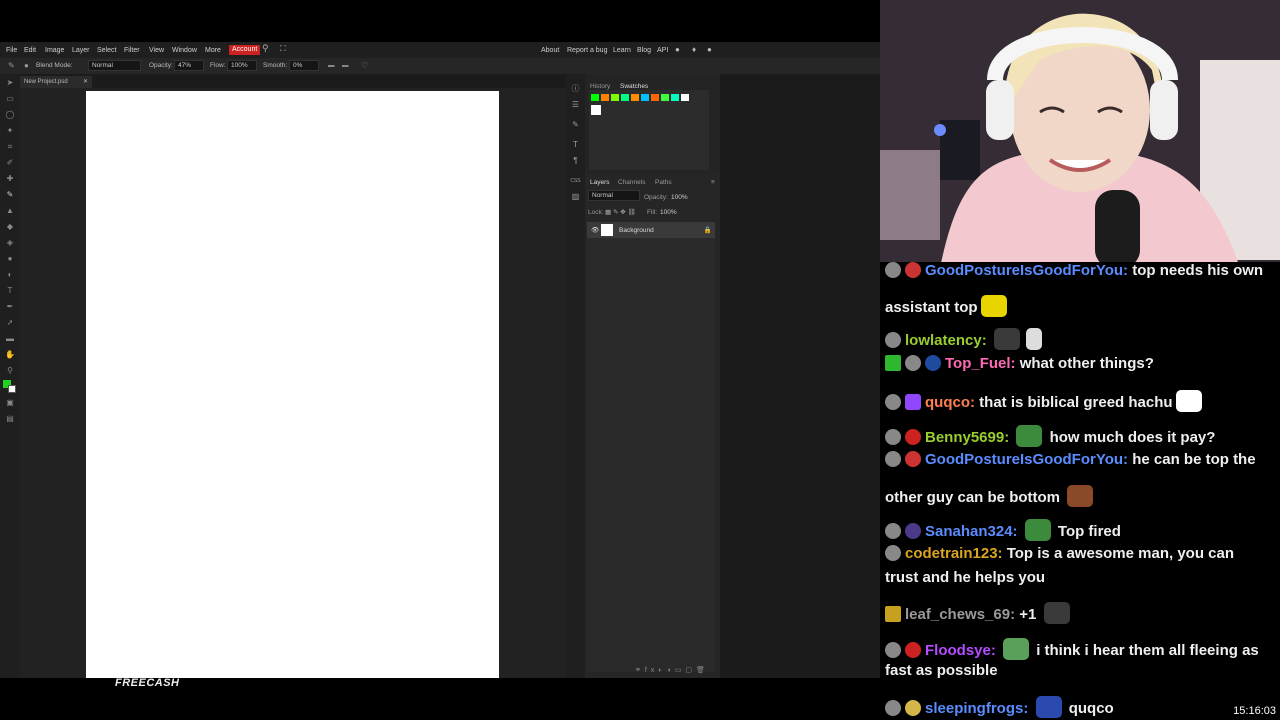 Image resolution: width=1280 pixels, height=720 pixels. Describe the element at coordinates (12, 389) in the screenshot. I see `background-color-swatch` at that location.